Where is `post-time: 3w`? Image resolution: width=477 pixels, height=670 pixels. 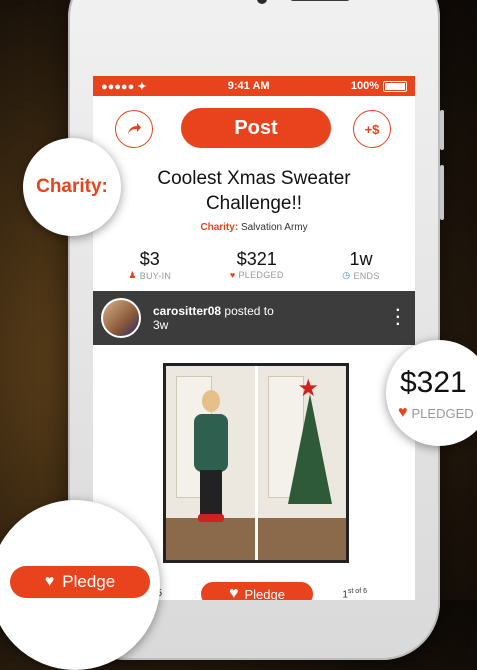
post-time: 3w is located at coordinates (161, 325).